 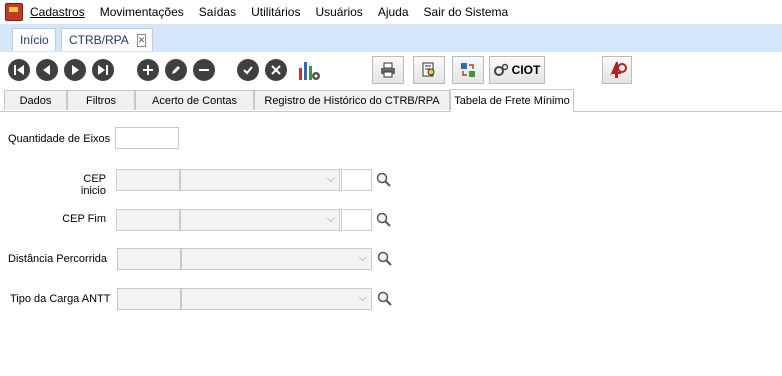 I want to click on tipo-carga-code-input, so click(x=149, y=299).